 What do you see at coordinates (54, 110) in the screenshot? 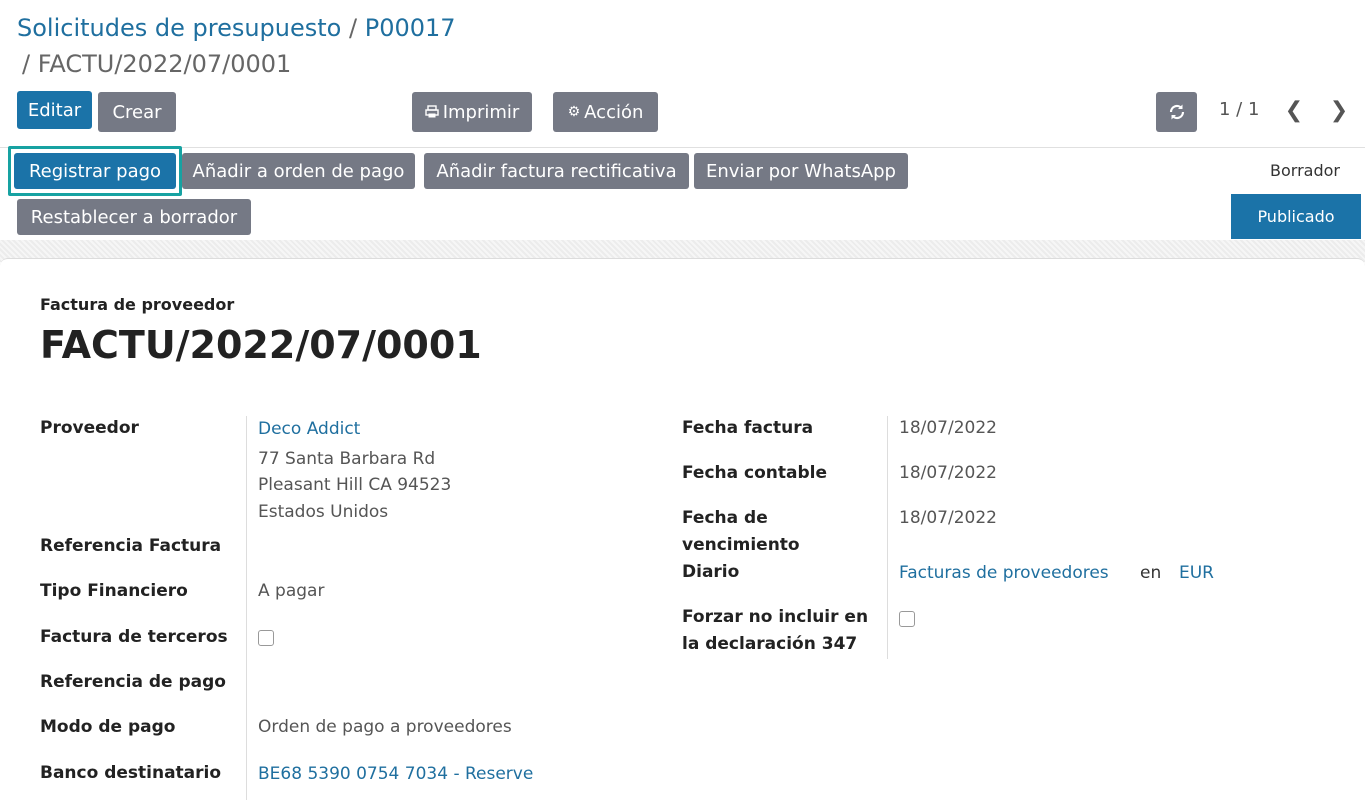
I see `edit-button: Editar` at bounding box center [54, 110].